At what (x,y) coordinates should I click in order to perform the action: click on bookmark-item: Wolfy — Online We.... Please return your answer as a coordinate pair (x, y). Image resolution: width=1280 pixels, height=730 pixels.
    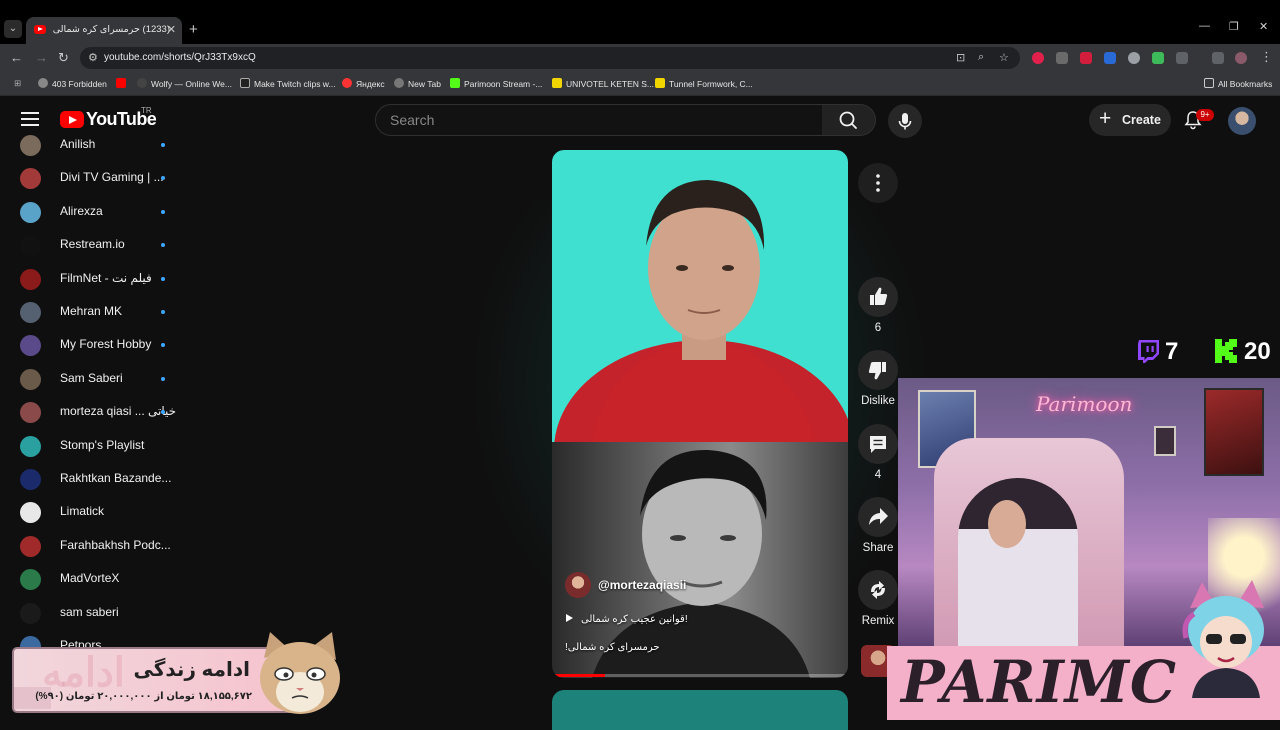
    Looking at the image, I should click on (184, 83).